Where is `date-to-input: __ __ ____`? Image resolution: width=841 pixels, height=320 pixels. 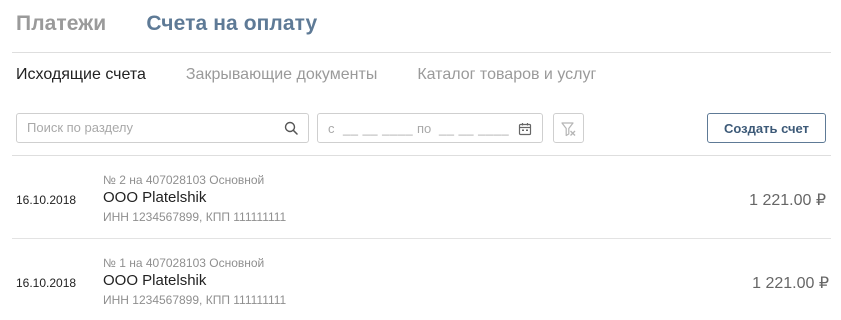
date-to-input: __ __ ____ is located at coordinates (474, 128).